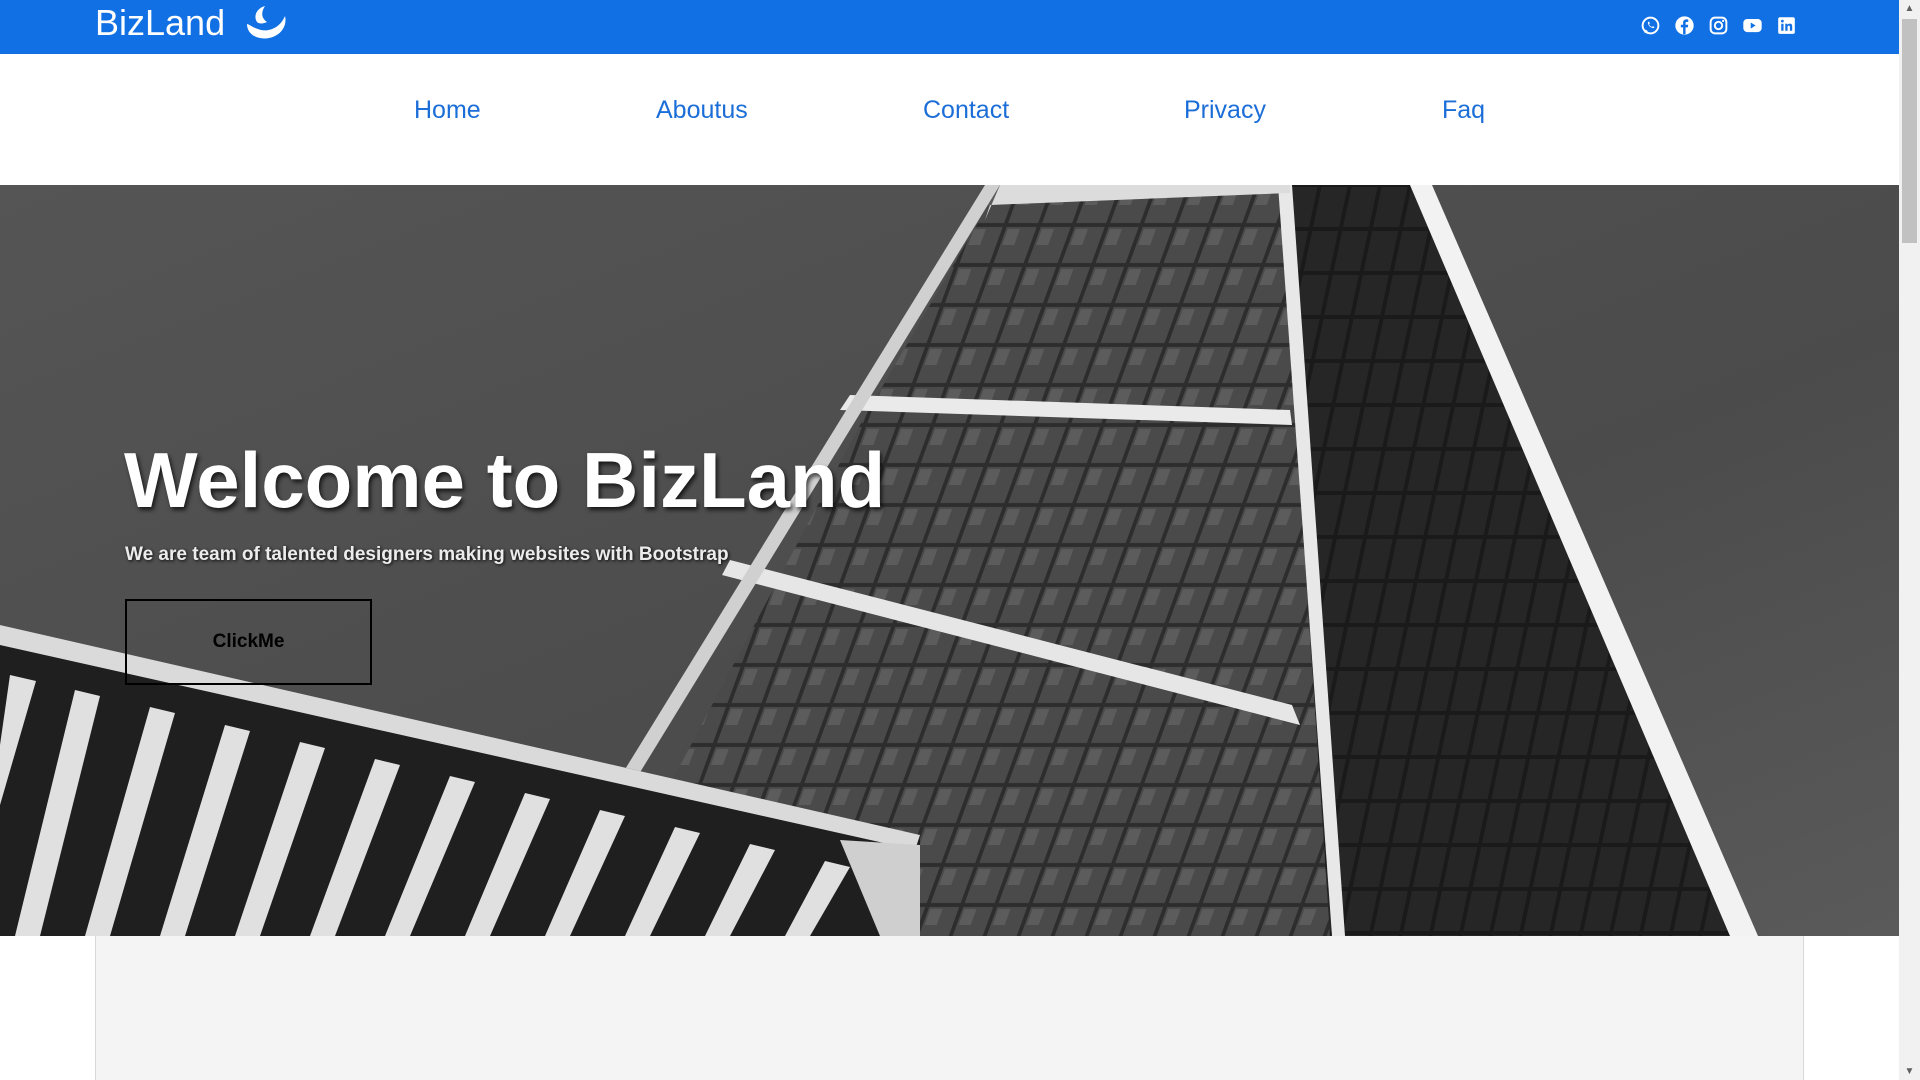 The height and width of the screenshot is (1080, 1920). What do you see at coordinates (160, 23) in the screenshot?
I see `brand-name: BizLand` at bounding box center [160, 23].